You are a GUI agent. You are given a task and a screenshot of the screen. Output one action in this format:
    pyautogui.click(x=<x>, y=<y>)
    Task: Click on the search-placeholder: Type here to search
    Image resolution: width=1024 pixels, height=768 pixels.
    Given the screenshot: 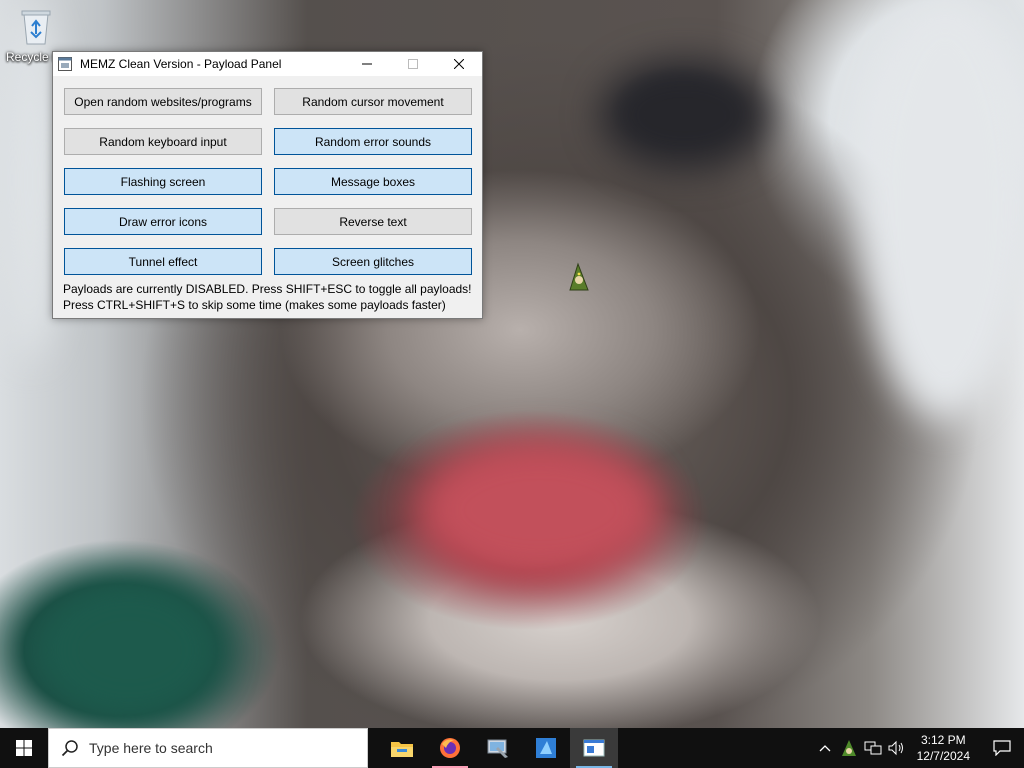 What is the action you would take?
    pyautogui.click(x=151, y=748)
    